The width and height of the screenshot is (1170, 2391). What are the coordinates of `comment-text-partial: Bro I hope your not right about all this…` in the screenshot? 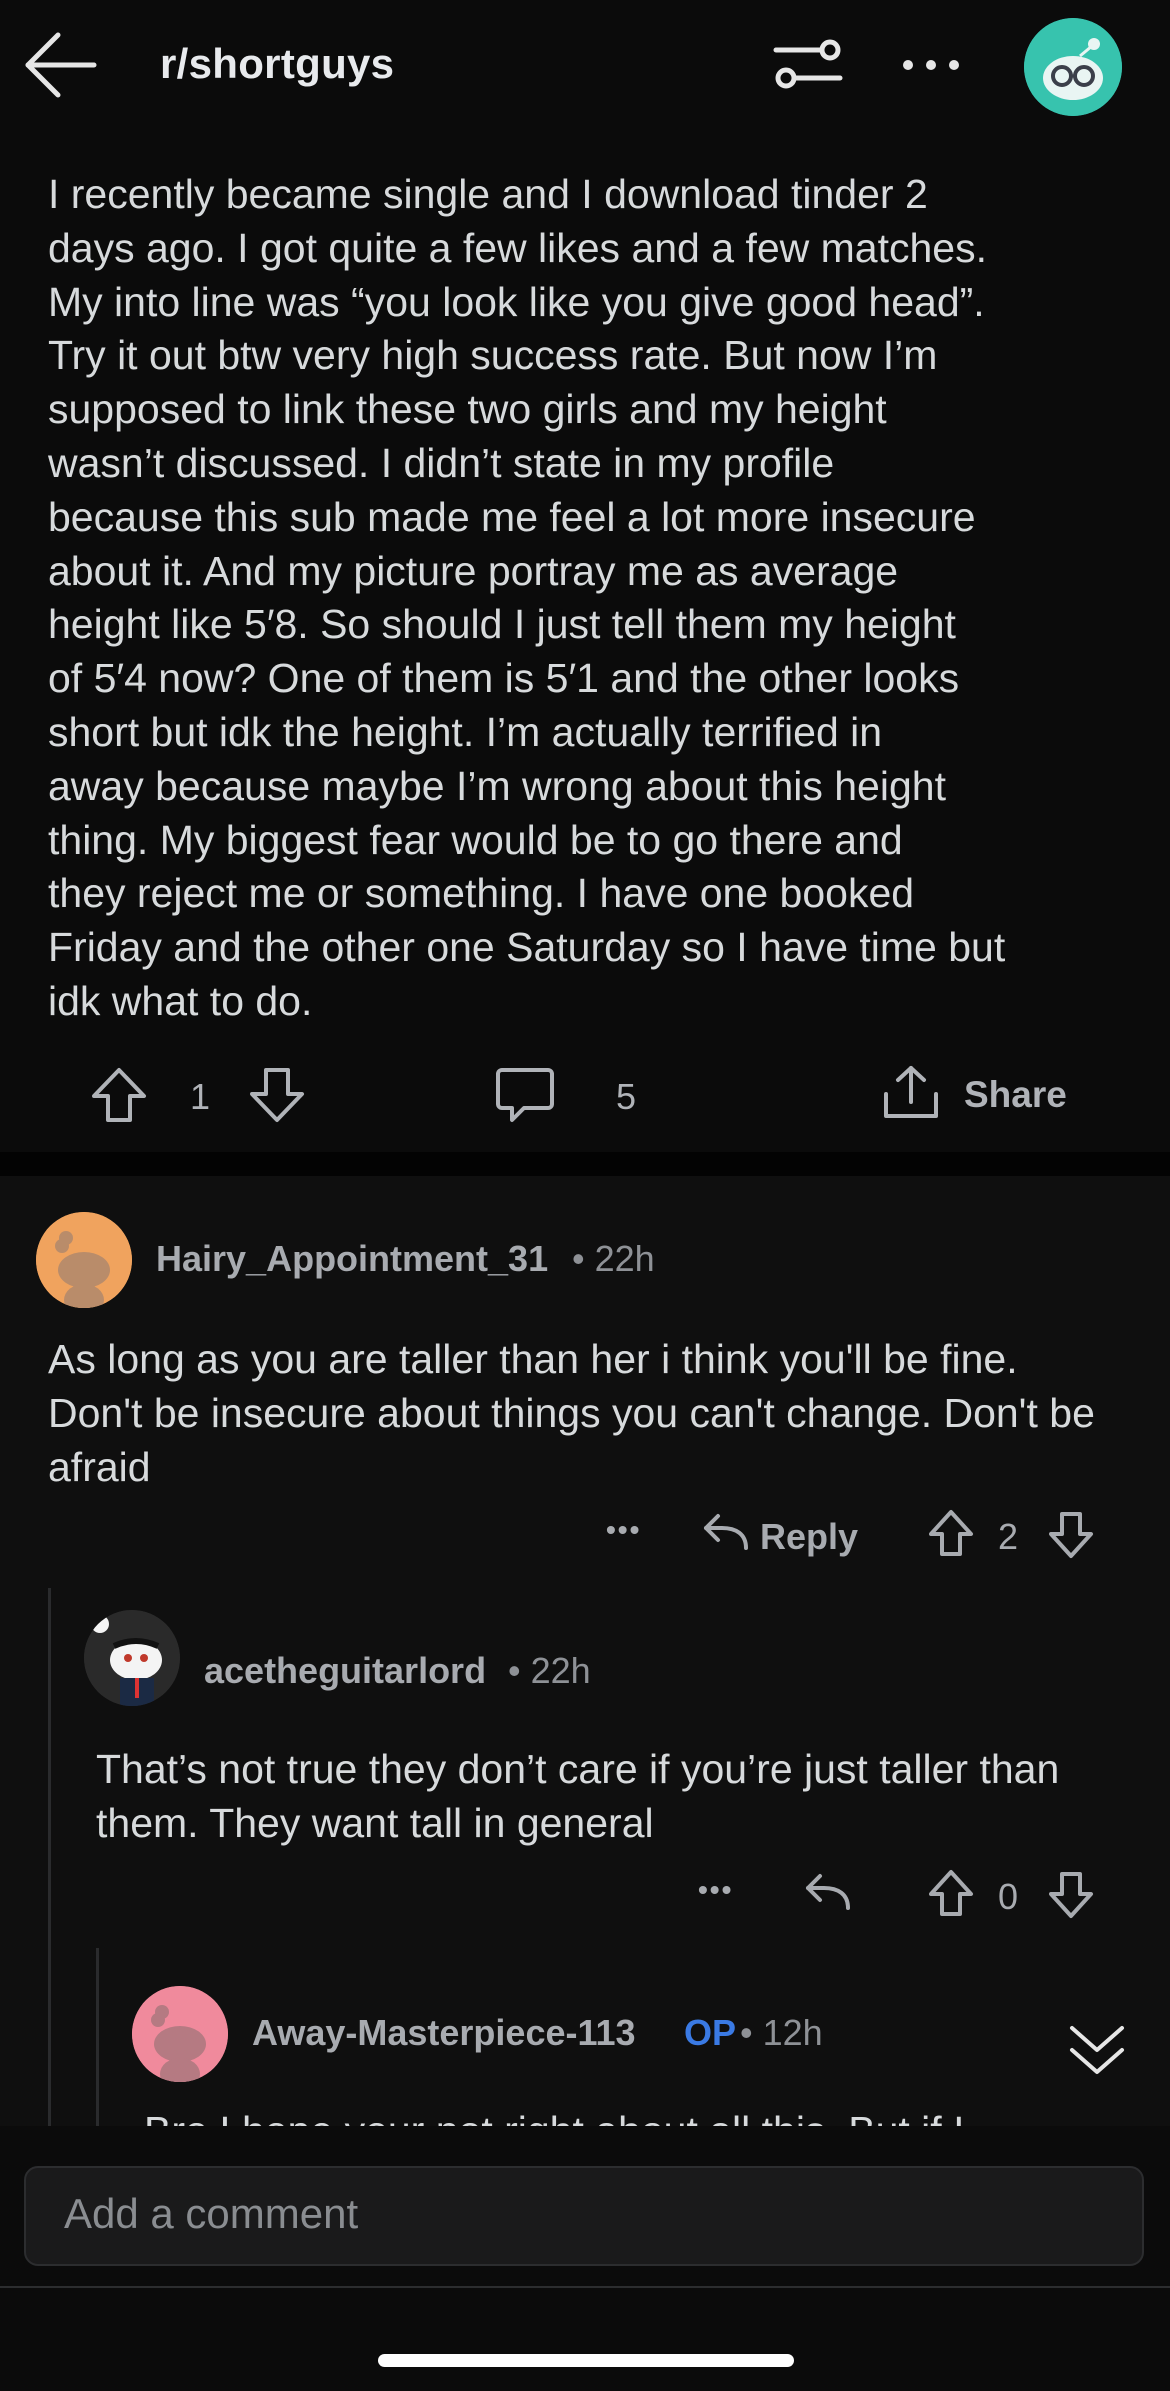 It's located at (634, 2115).